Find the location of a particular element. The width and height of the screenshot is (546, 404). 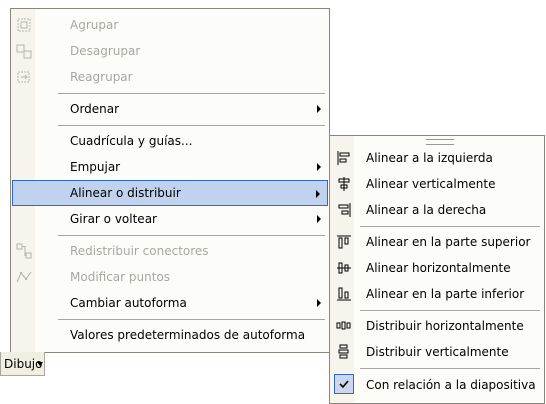

menu-item-label: Con relación a la diapositiva is located at coordinates (451, 385).